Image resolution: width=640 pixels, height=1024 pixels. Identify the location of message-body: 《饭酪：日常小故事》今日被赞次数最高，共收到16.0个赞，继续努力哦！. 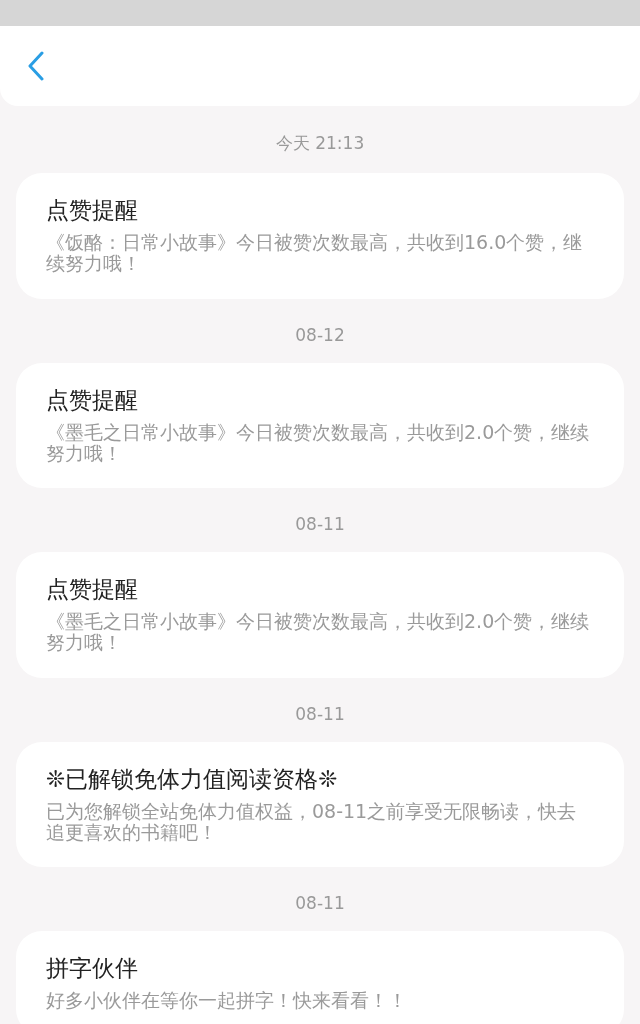
(315, 253).